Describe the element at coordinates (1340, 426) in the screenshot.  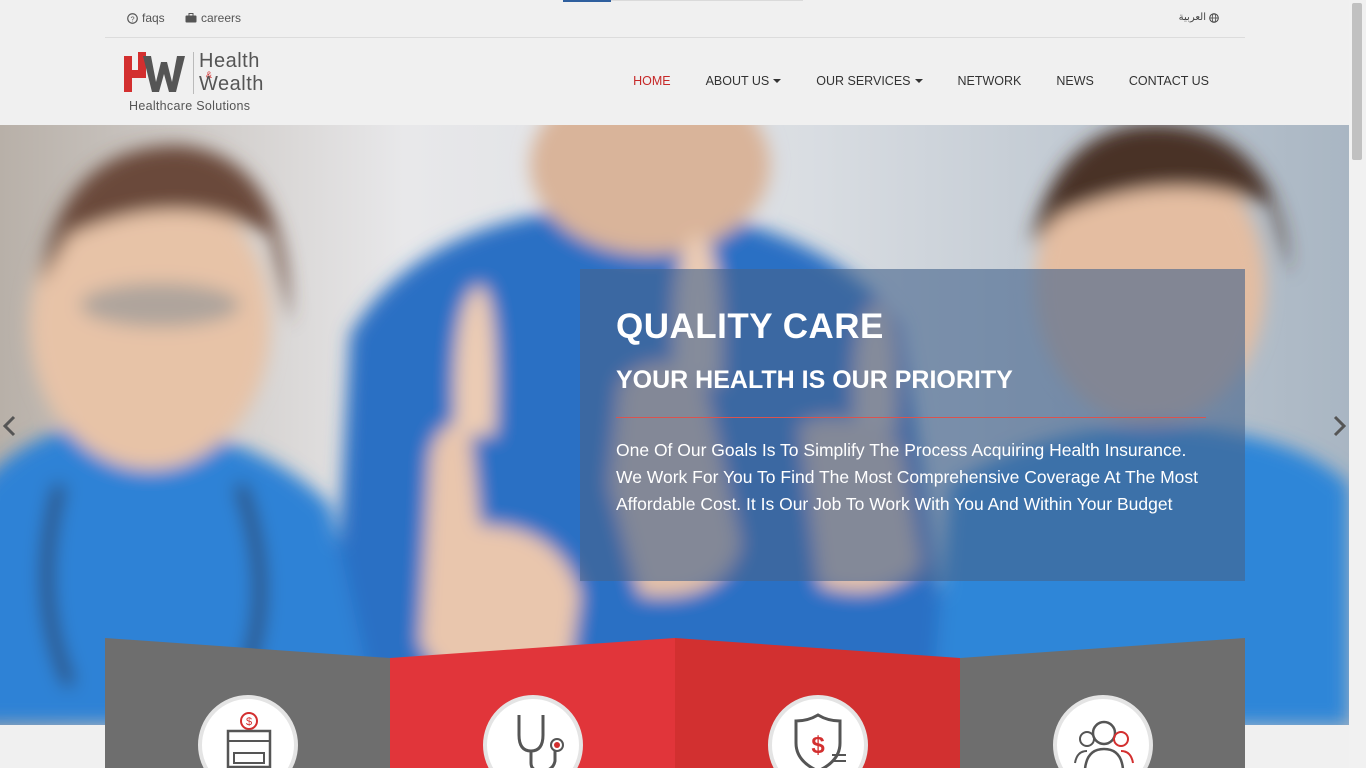
I see `chevron-right-icon` at that location.